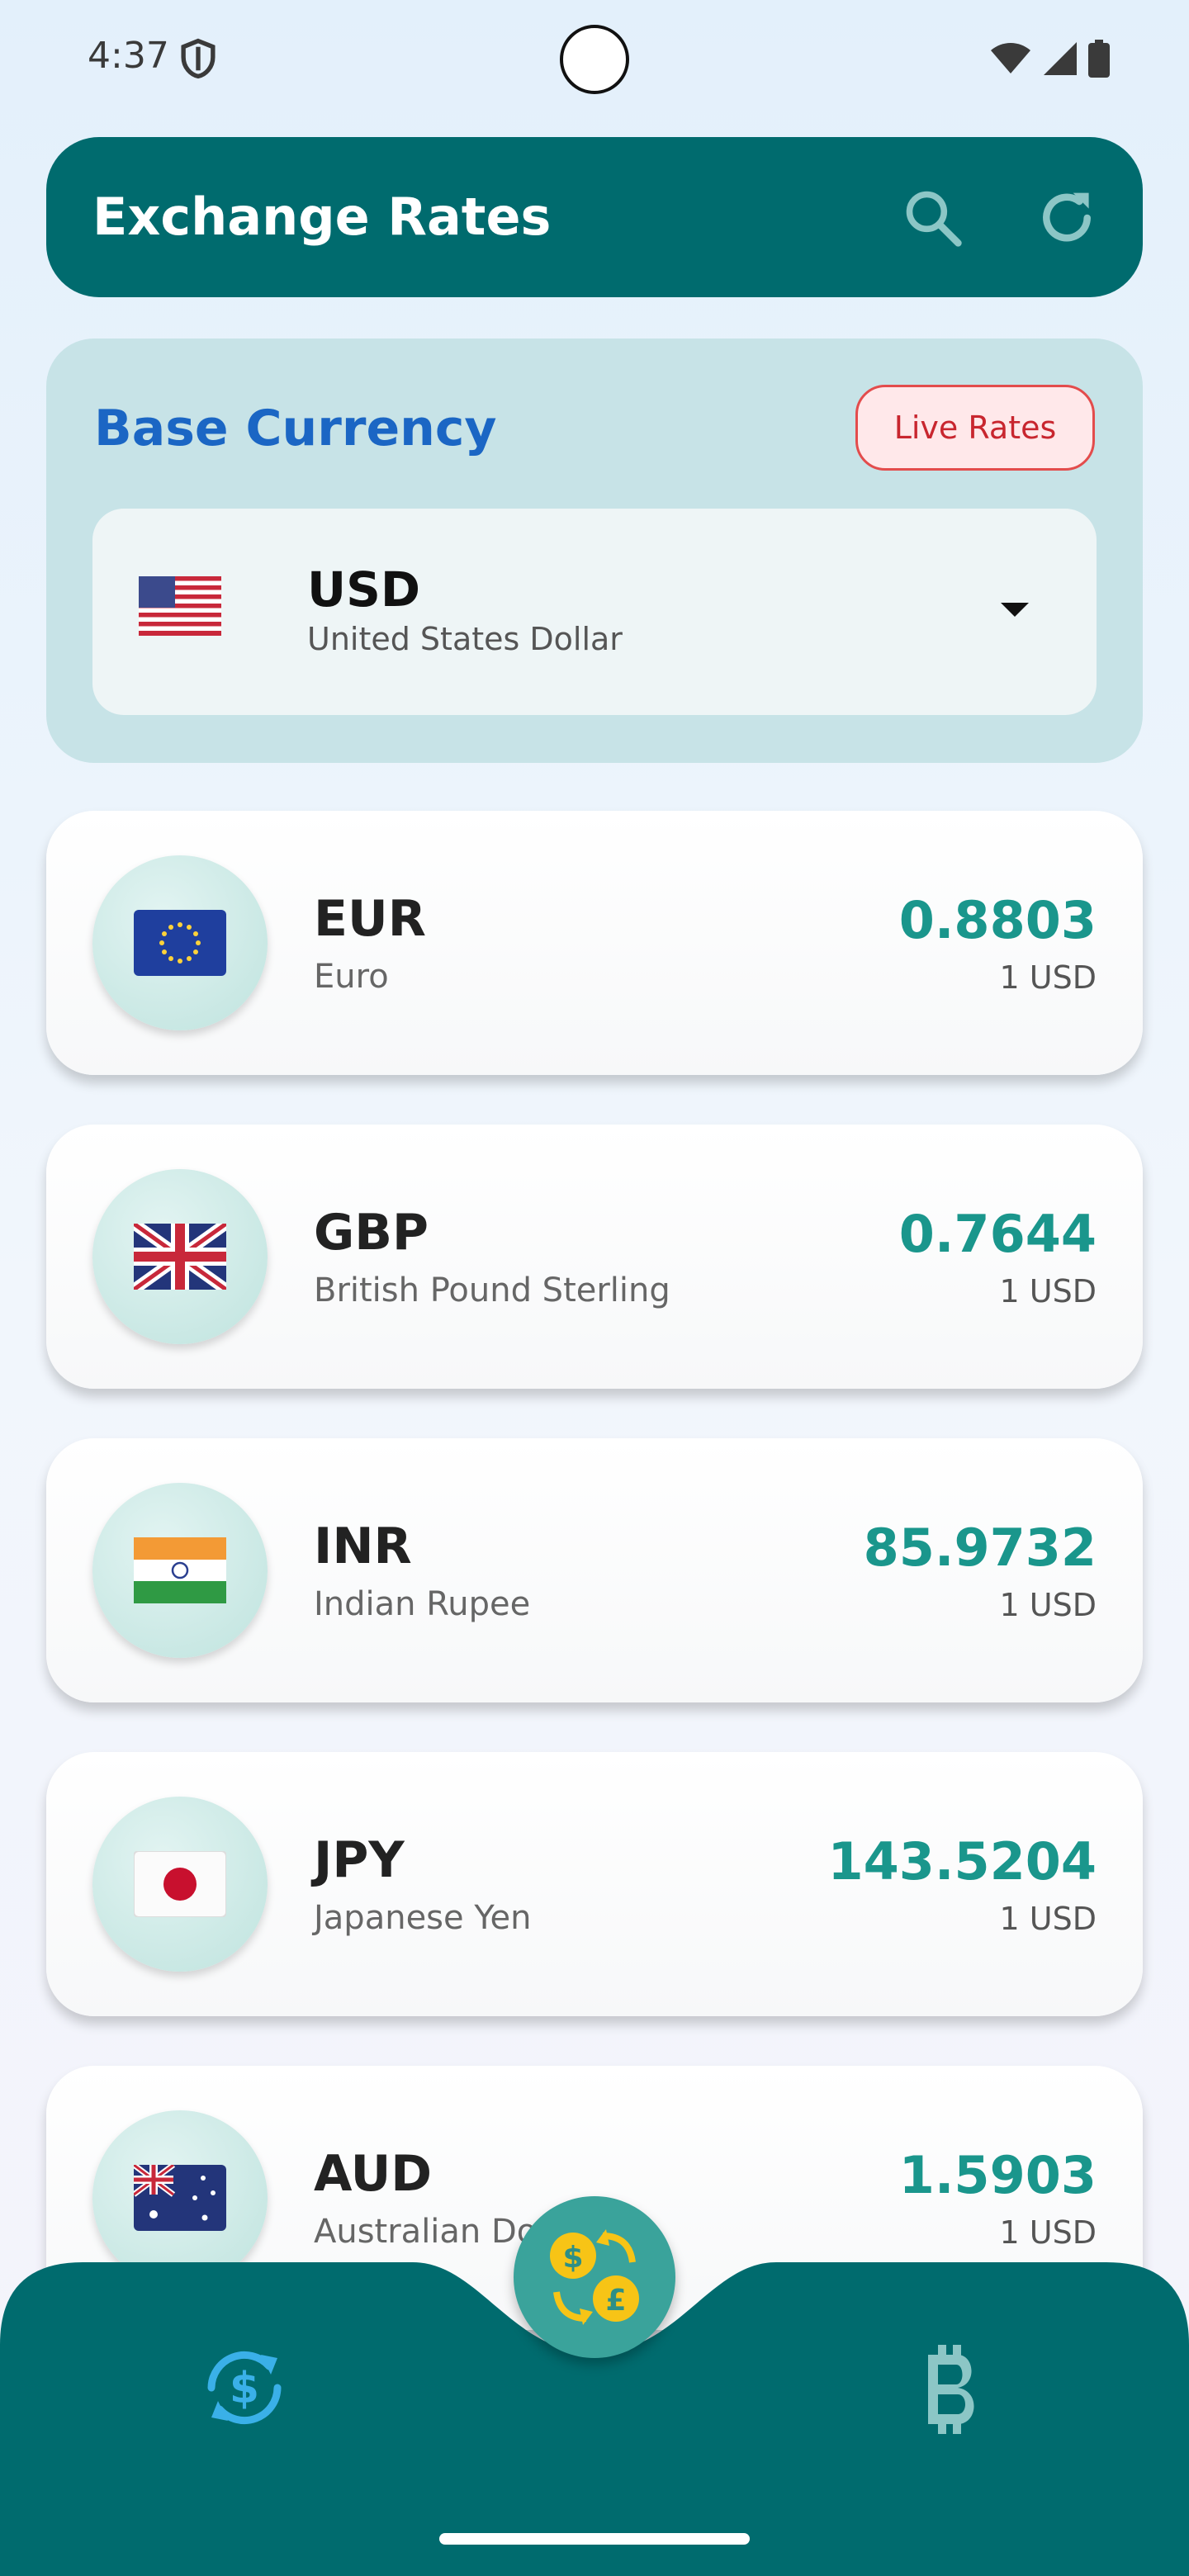 Image resolution: width=1189 pixels, height=2576 pixels. I want to click on currency-name: Euro, so click(351, 977).